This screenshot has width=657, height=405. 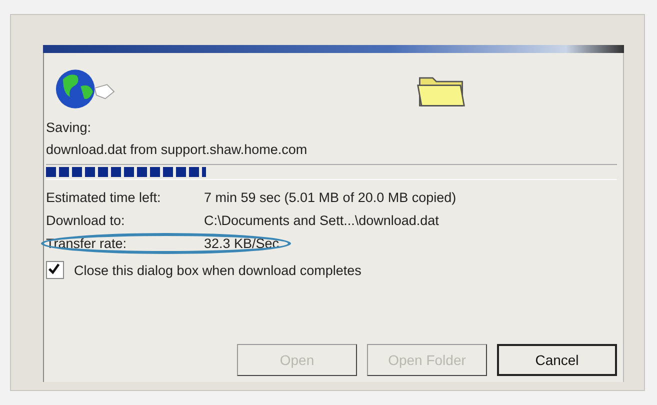 I want to click on detail-label: Download to:, so click(x=85, y=221).